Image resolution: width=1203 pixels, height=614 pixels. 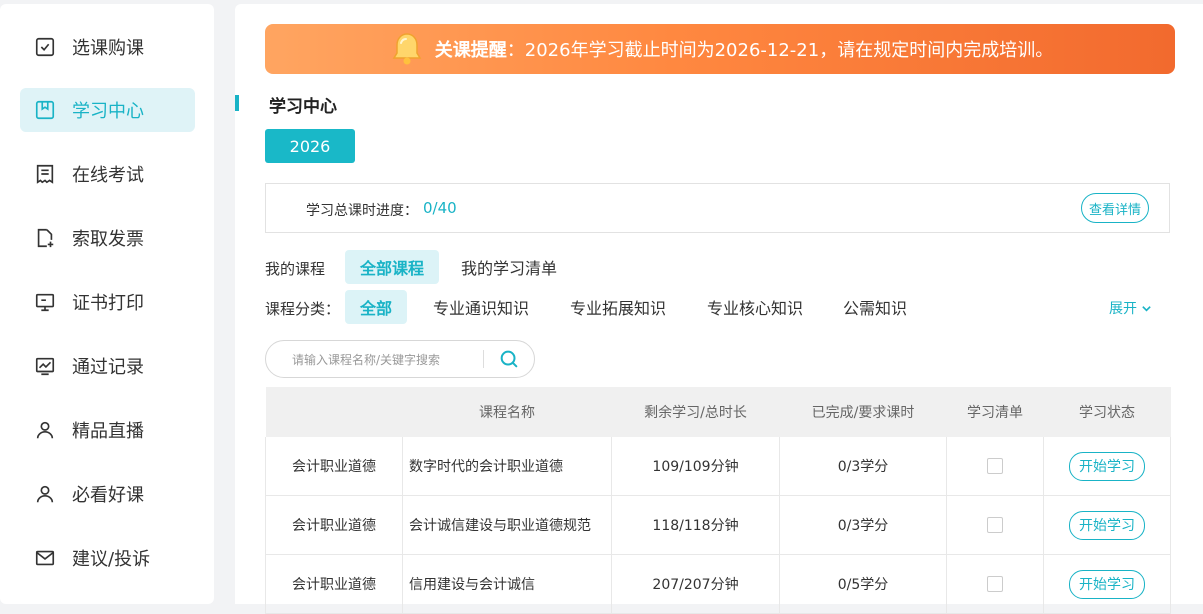 I want to click on course-credits: 0/5学分, so click(x=863, y=584).